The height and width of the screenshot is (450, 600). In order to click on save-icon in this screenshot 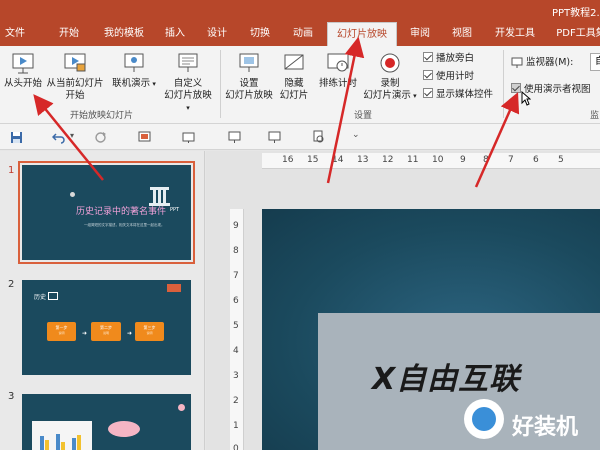, I will do `click(16, 137)`.